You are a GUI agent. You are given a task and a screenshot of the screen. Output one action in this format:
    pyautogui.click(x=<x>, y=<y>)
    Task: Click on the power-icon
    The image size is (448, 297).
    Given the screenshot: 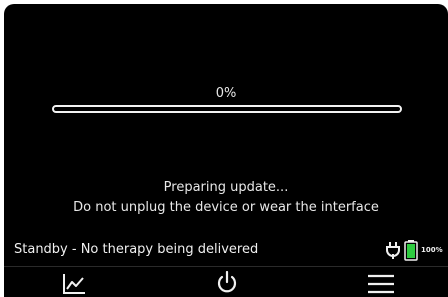 What is the action you would take?
    pyautogui.click(x=227, y=282)
    